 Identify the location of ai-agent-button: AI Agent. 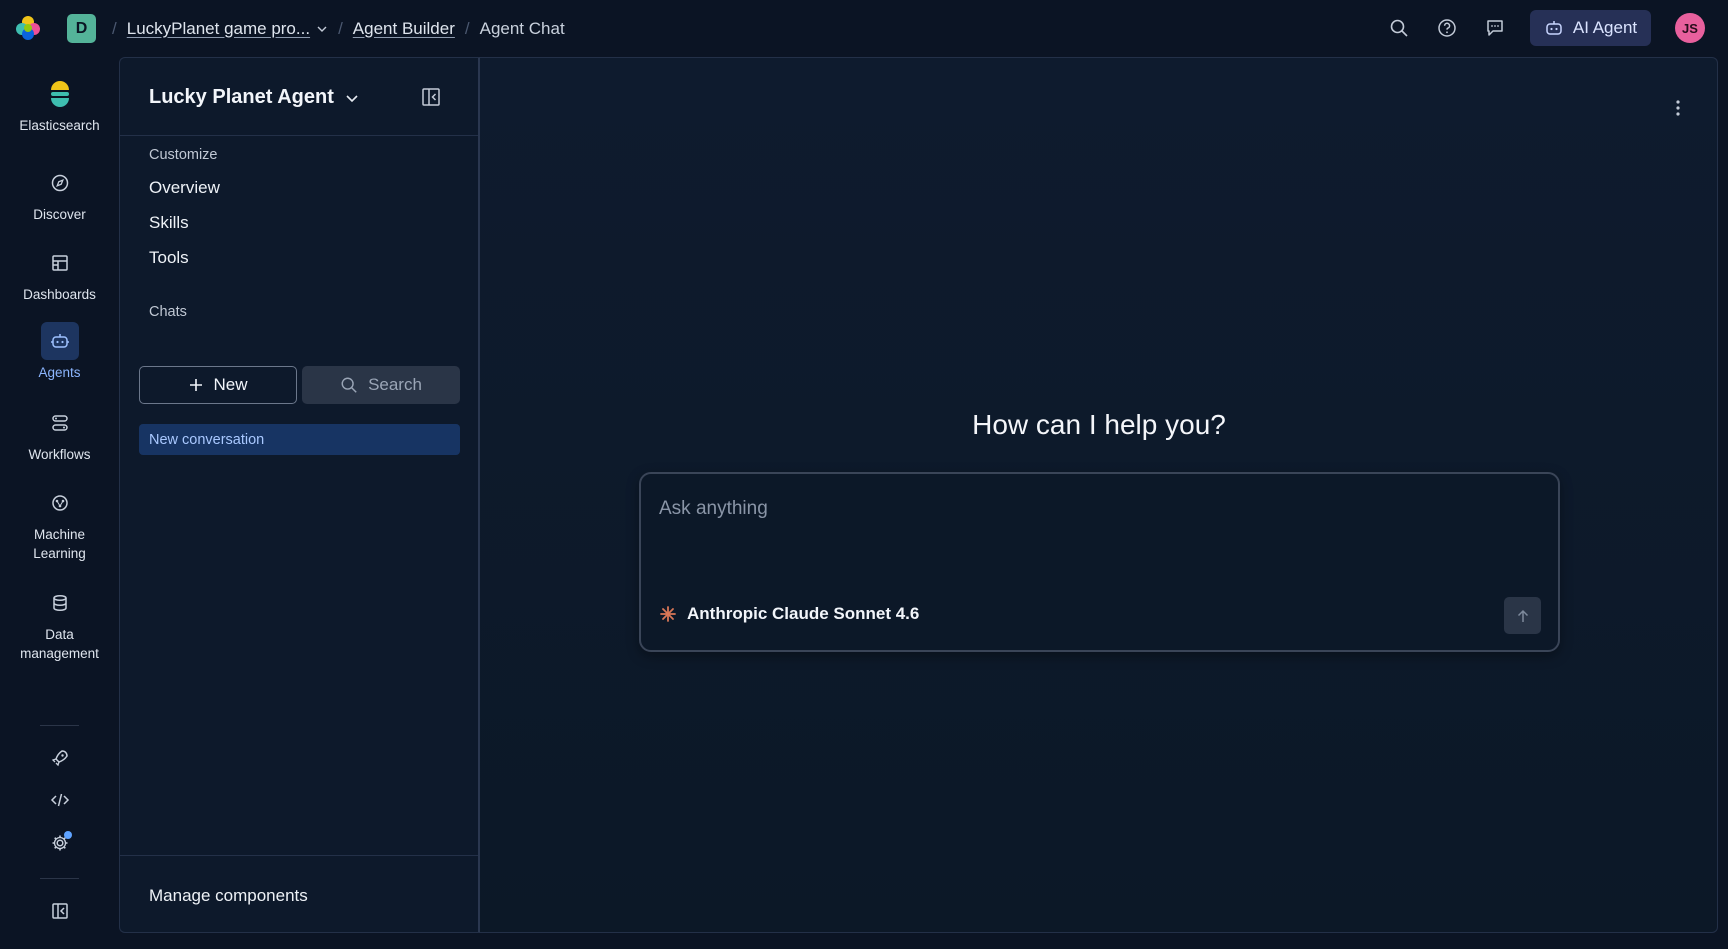
(1590, 28).